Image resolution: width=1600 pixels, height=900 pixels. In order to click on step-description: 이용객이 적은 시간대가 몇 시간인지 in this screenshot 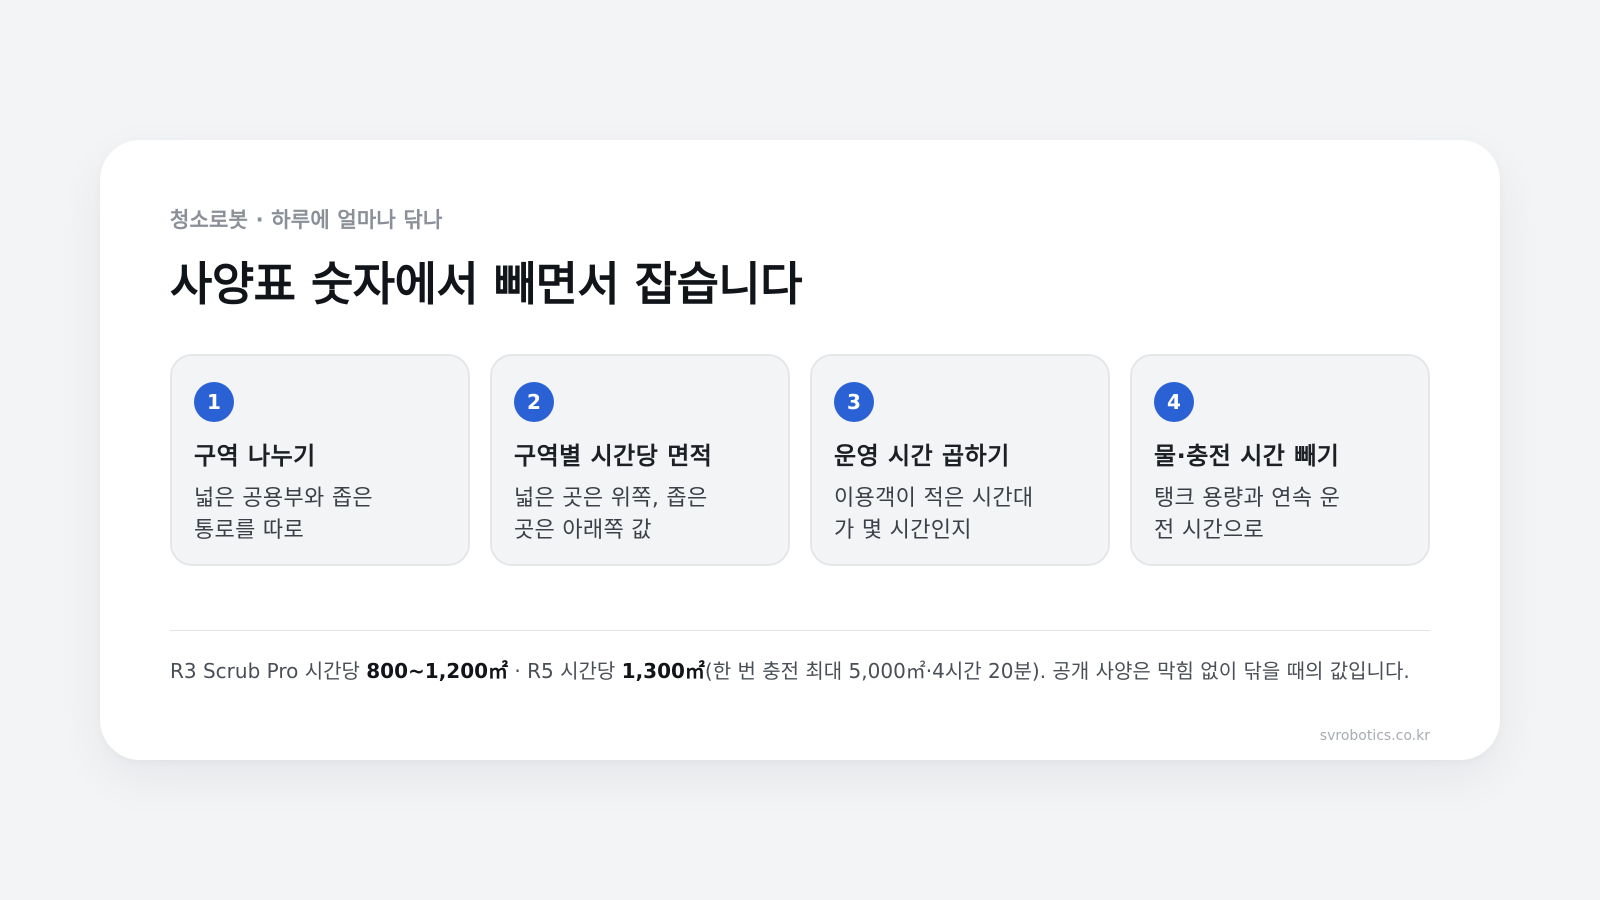, I will do `click(934, 514)`.